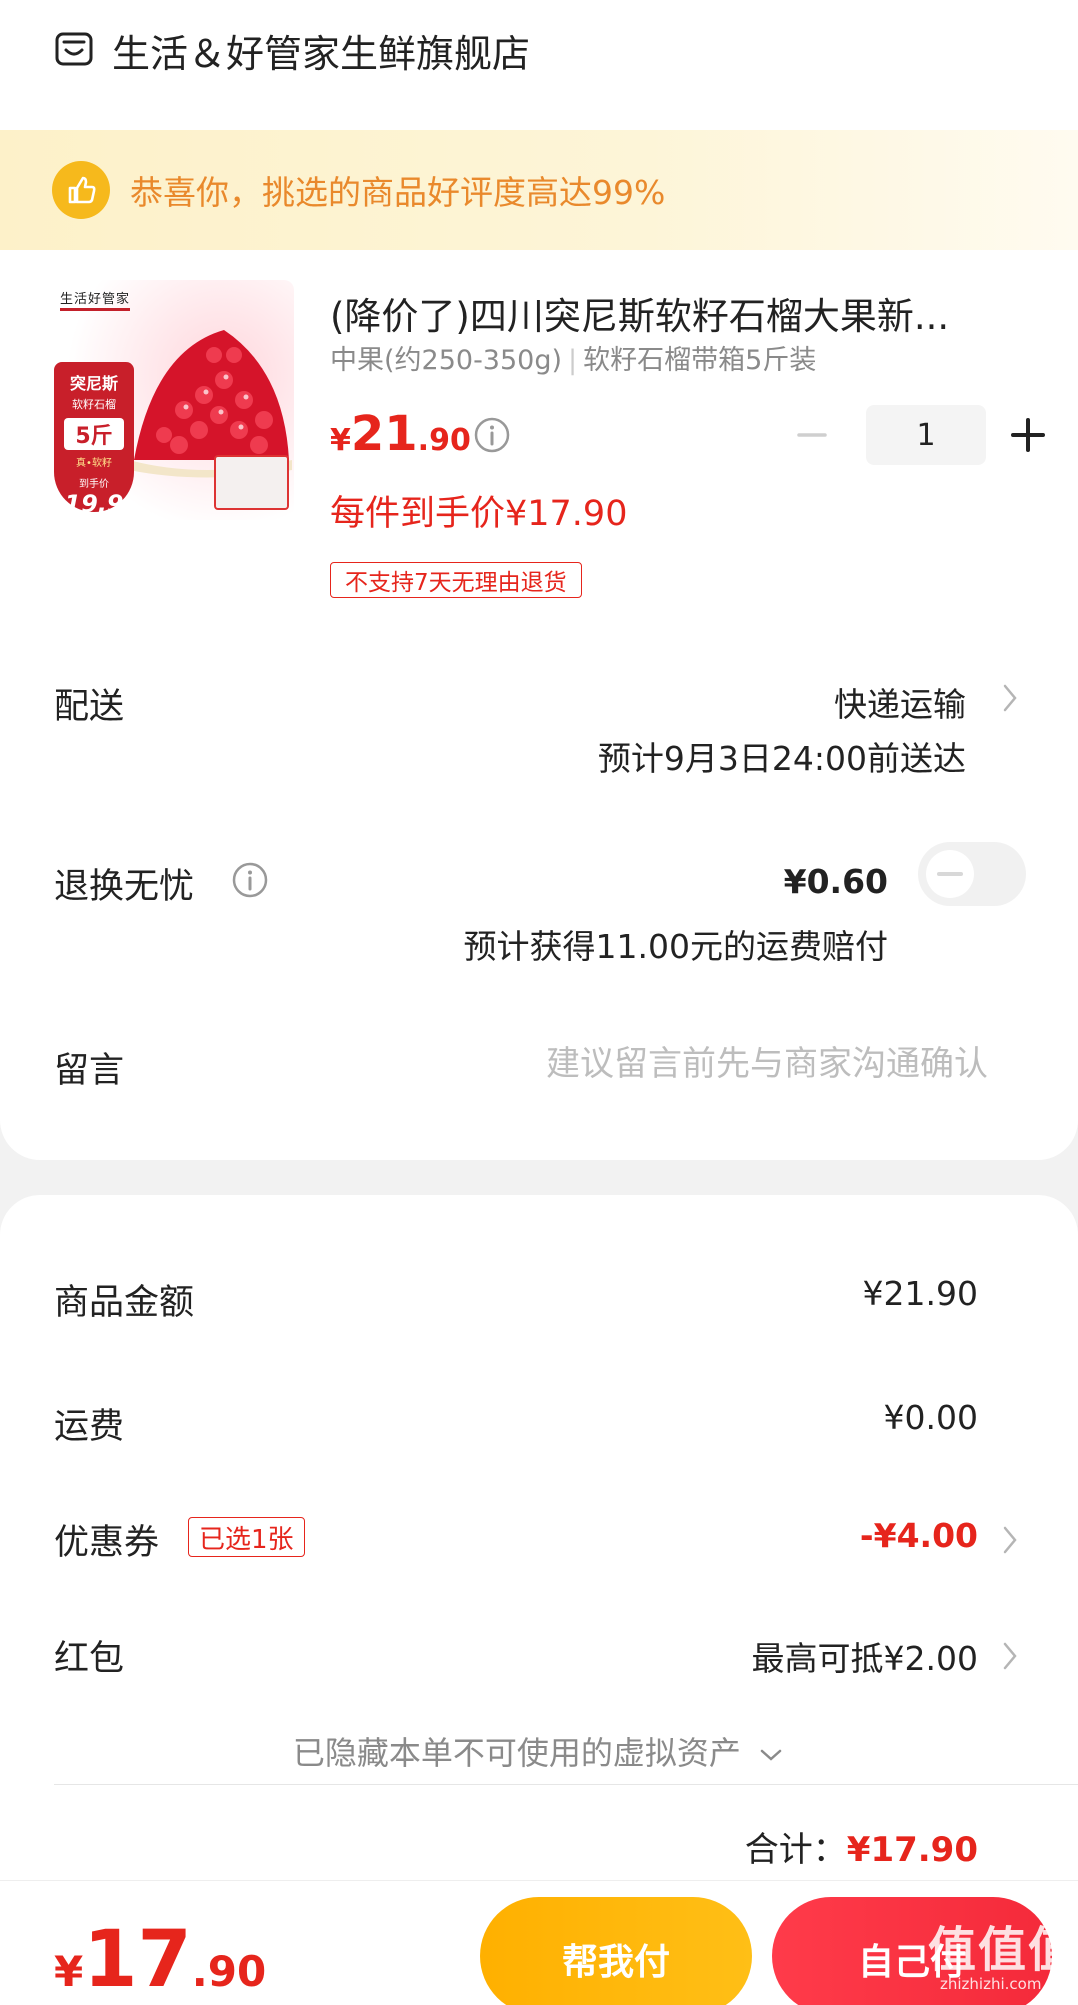 The image size is (1078, 2005). Describe the element at coordinates (95, 299) in the screenshot. I see `image-brand-text: 生活好管家` at that location.